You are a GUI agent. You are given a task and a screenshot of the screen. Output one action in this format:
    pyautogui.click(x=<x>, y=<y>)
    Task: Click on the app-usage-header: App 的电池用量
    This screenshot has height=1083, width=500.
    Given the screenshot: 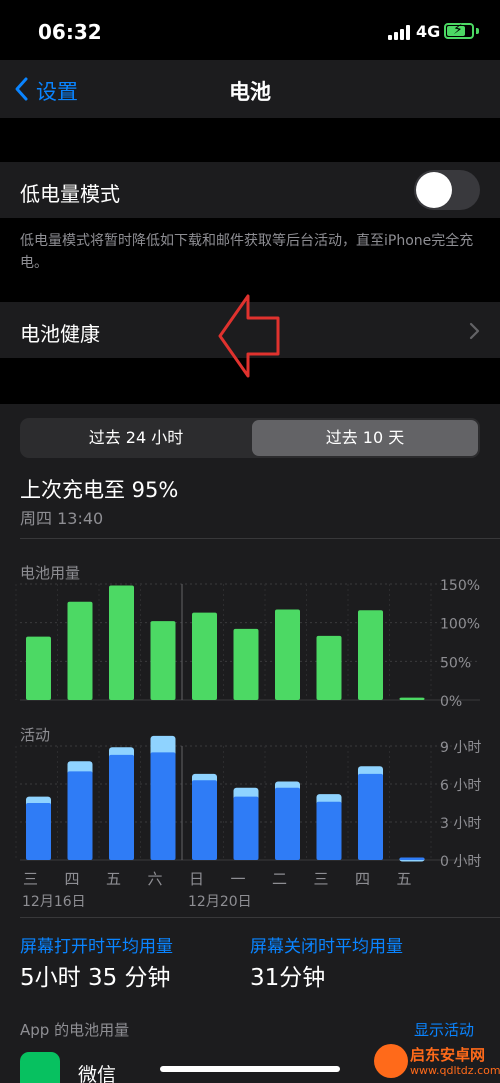 What is the action you would take?
    pyautogui.click(x=75, y=1030)
    